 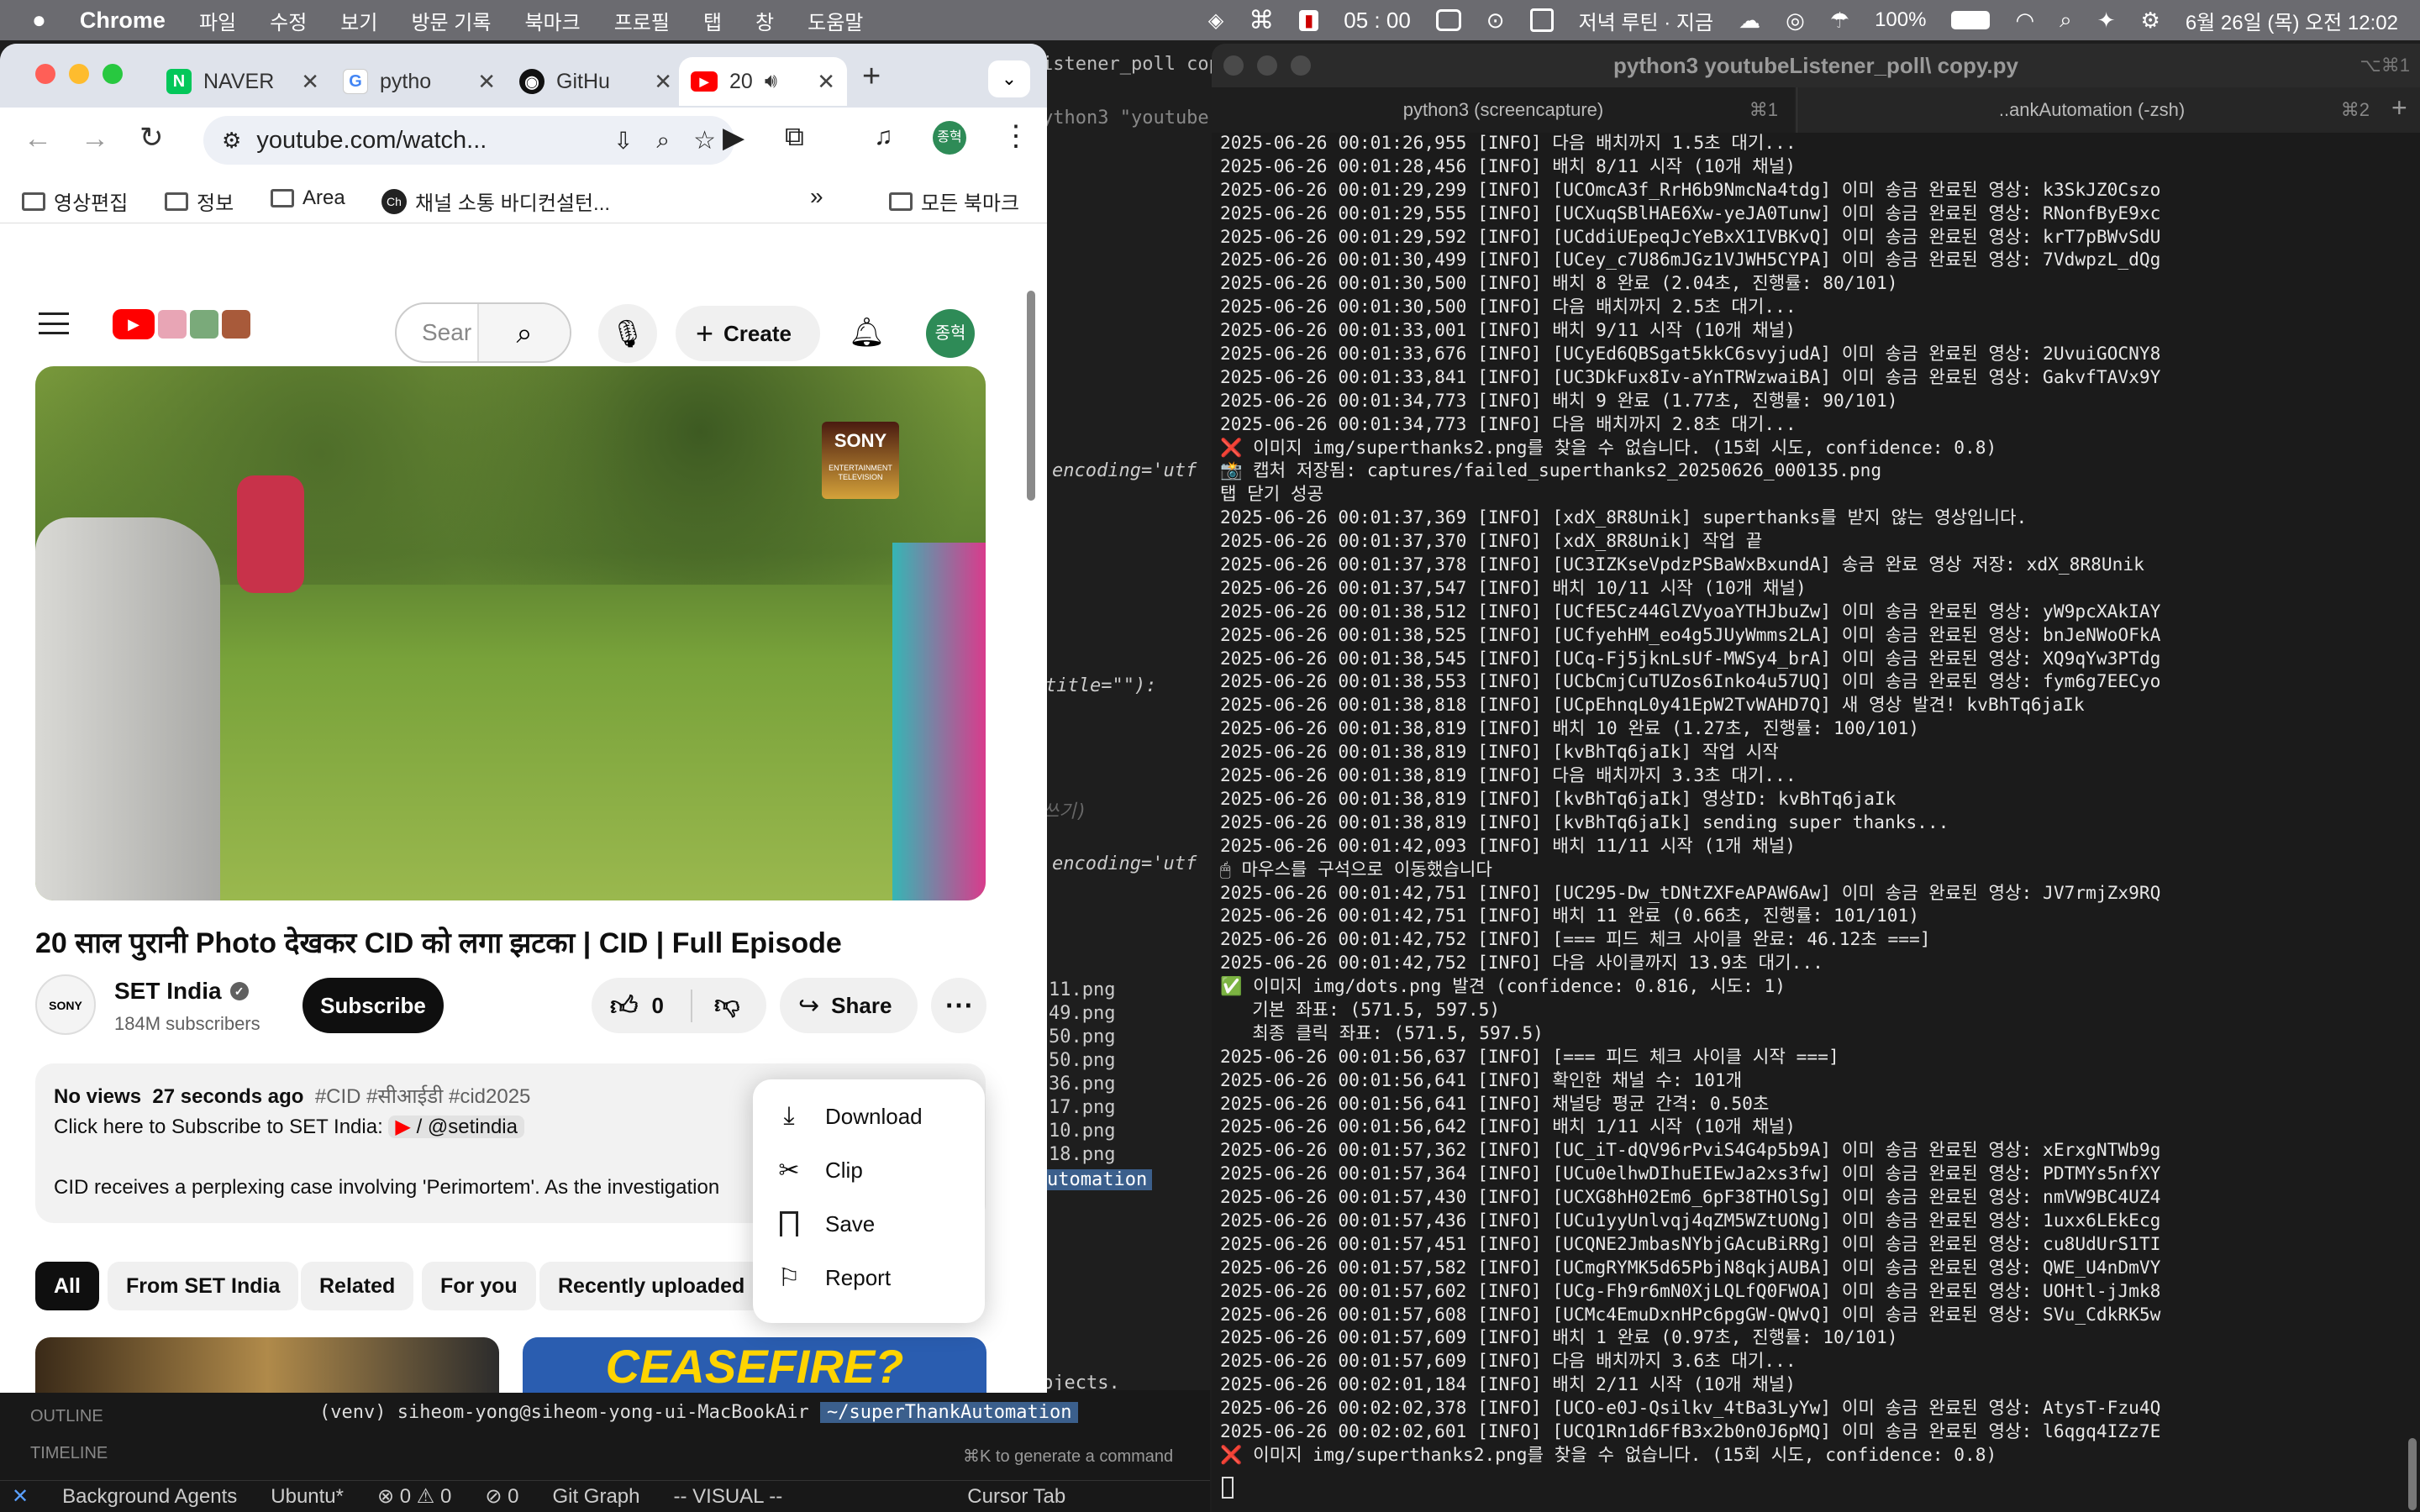 What do you see at coordinates (67, 1286) in the screenshot?
I see `chip-all: All` at bounding box center [67, 1286].